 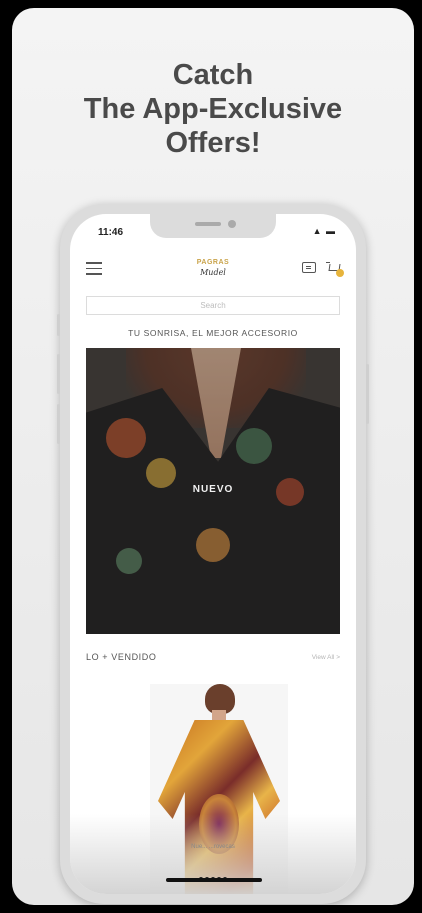 I want to click on camera, so click(x=232, y=224).